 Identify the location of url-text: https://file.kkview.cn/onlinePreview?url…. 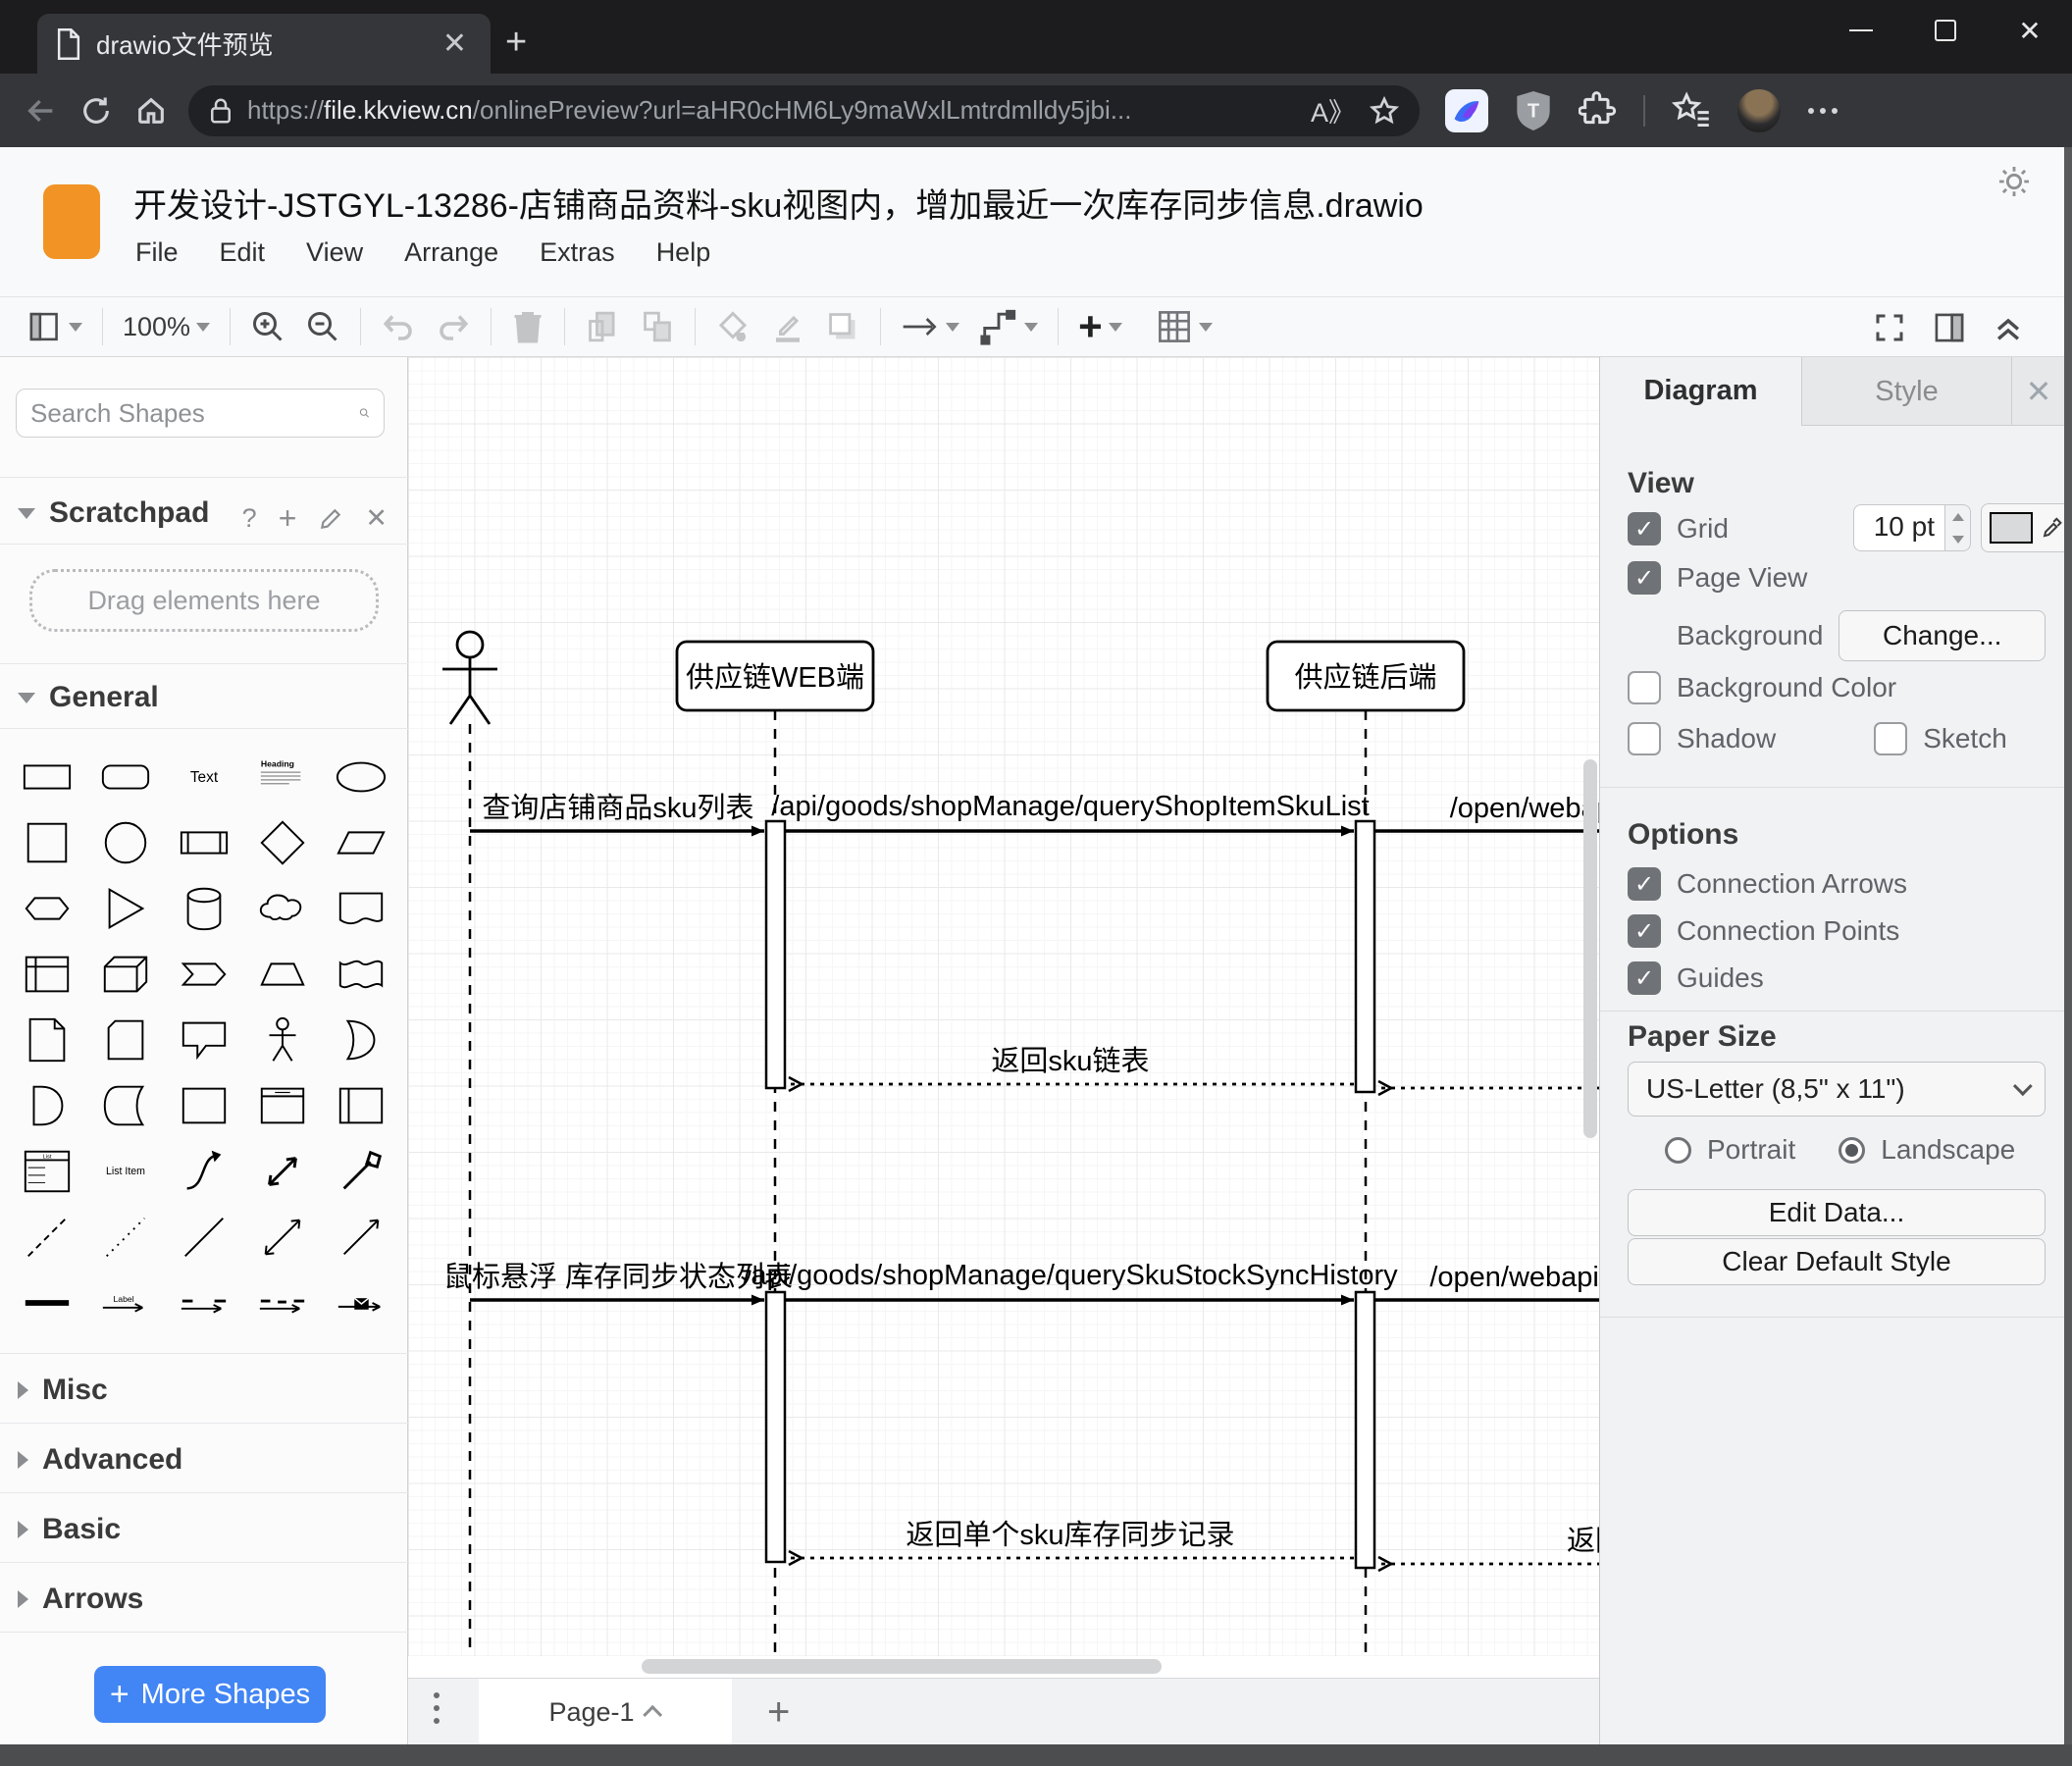
(772, 110).